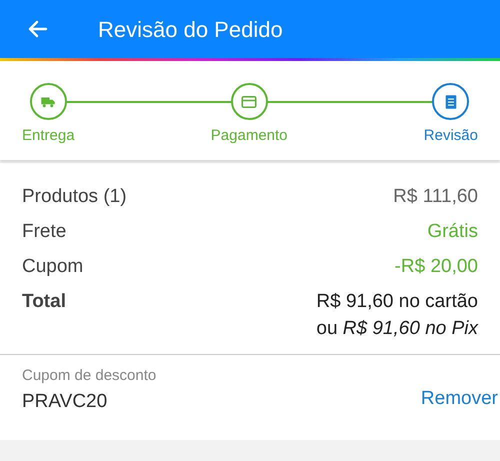 Image resolution: width=500 pixels, height=461 pixels. Describe the element at coordinates (190, 30) in the screenshot. I see `screen-title: Revisão do Pedido` at that location.